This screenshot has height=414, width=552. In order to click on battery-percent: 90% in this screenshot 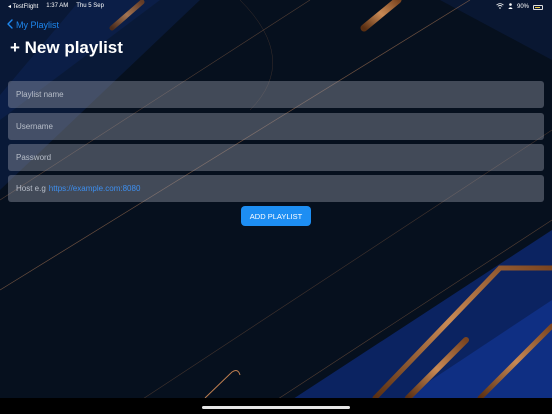, I will do `click(522, 7)`.